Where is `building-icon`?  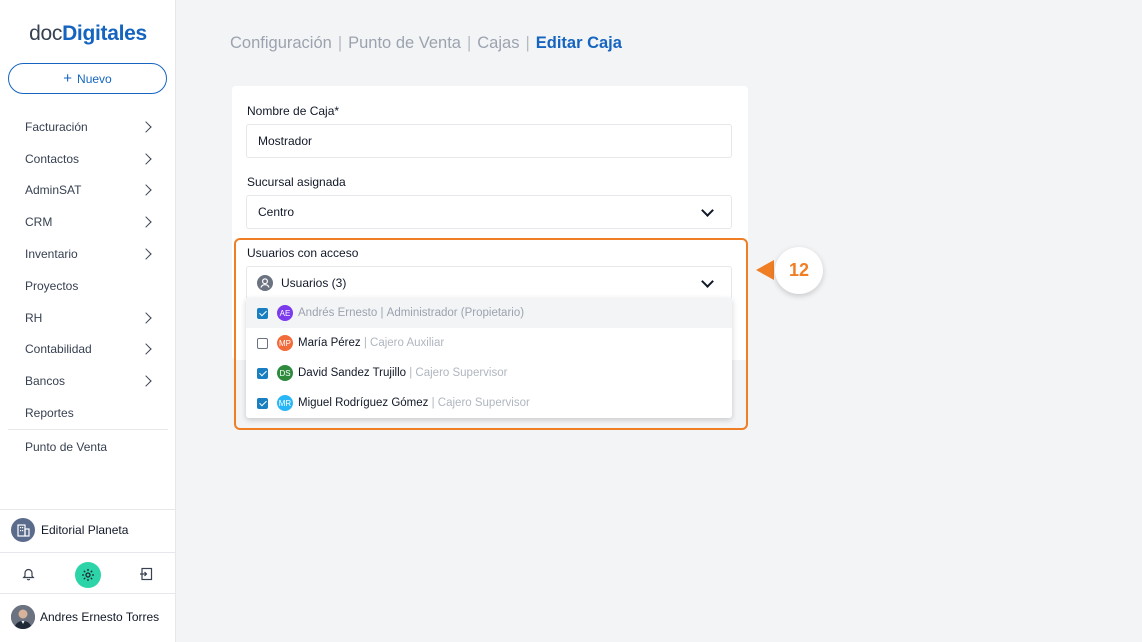 building-icon is located at coordinates (23, 530).